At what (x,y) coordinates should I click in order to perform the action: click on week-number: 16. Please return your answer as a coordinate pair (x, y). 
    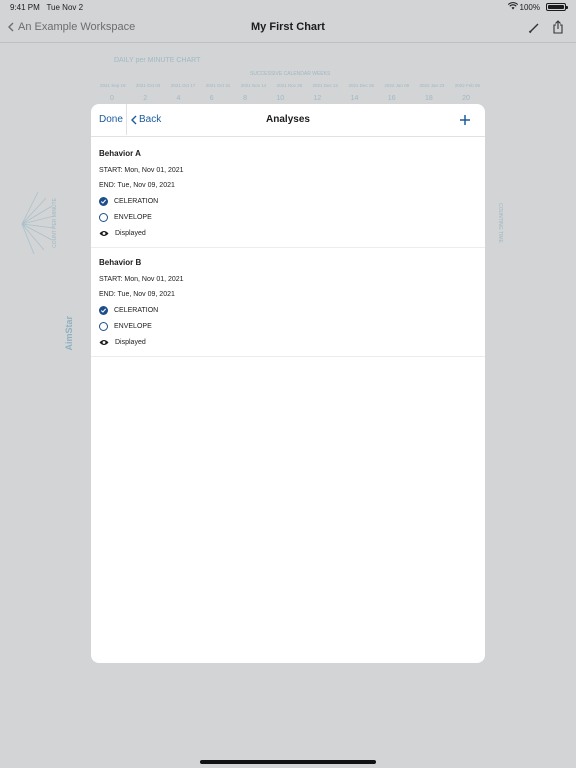
    Looking at the image, I should click on (391, 98).